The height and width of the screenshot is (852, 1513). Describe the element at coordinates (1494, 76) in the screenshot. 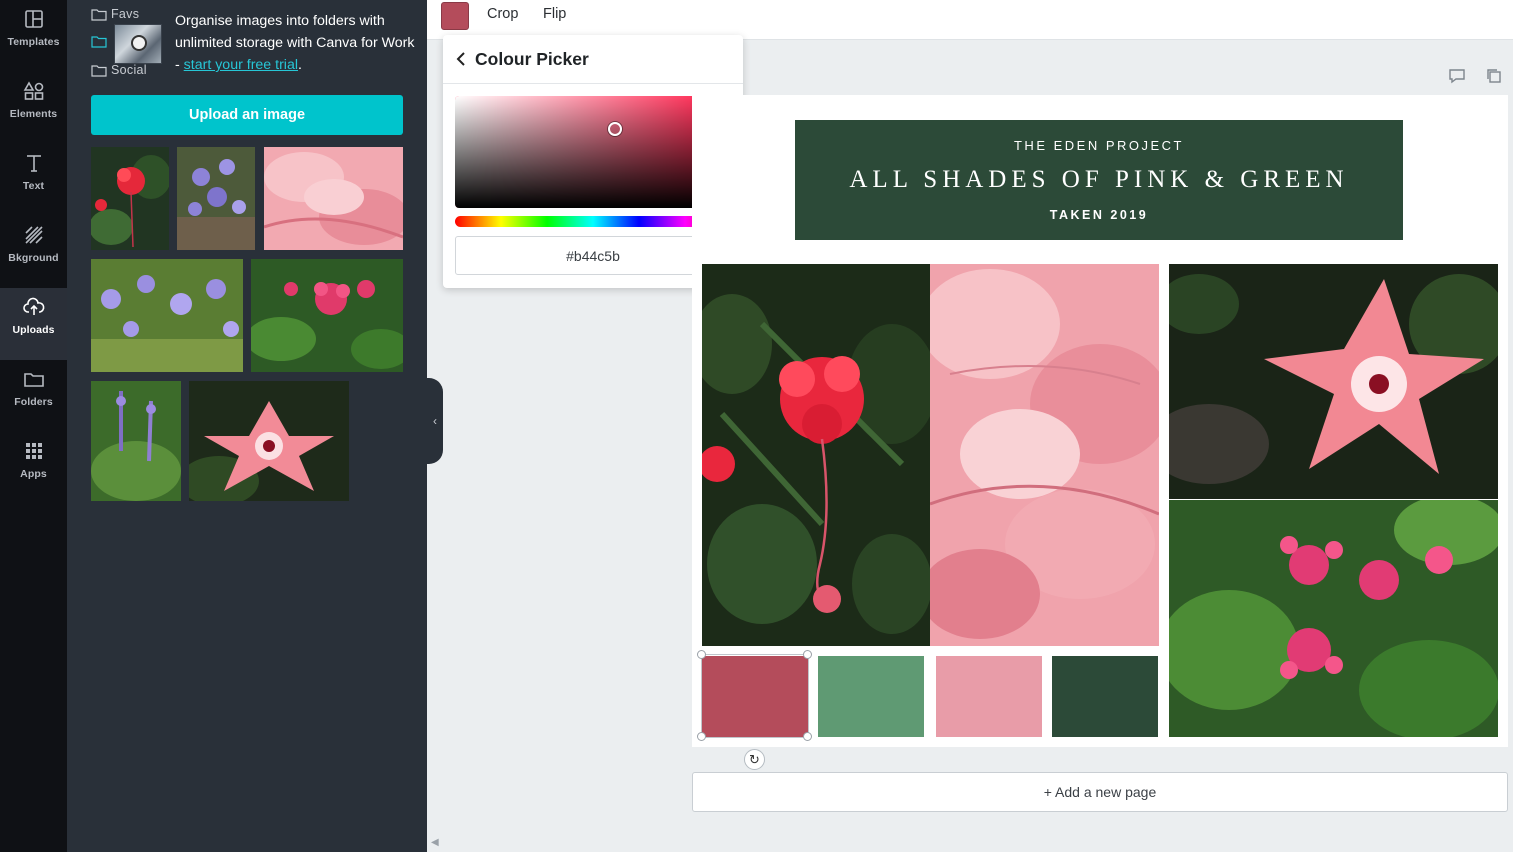

I see `duplicate-page-icon` at that location.